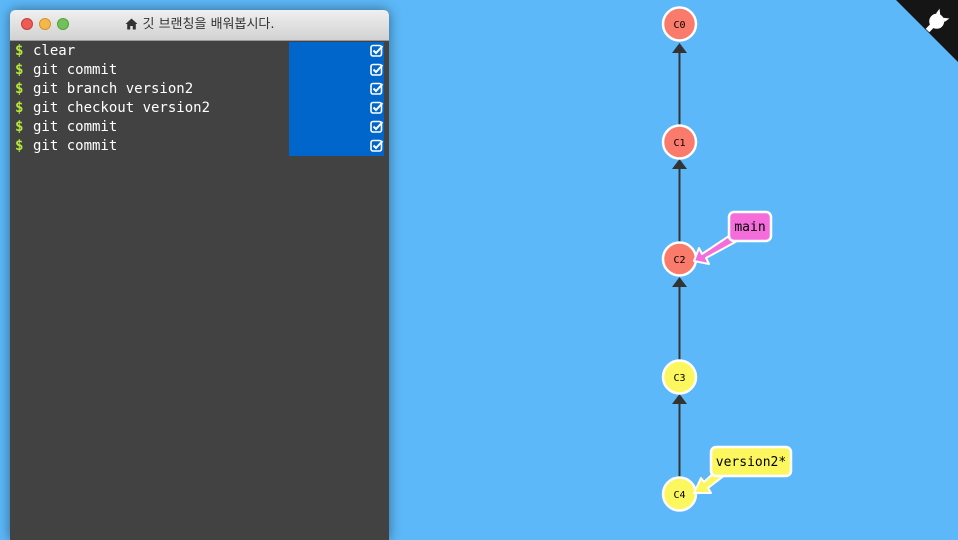 The width and height of the screenshot is (958, 540). What do you see at coordinates (751, 462) in the screenshot?
I see `branch-label: version2*` at bounding box center [751, 462].